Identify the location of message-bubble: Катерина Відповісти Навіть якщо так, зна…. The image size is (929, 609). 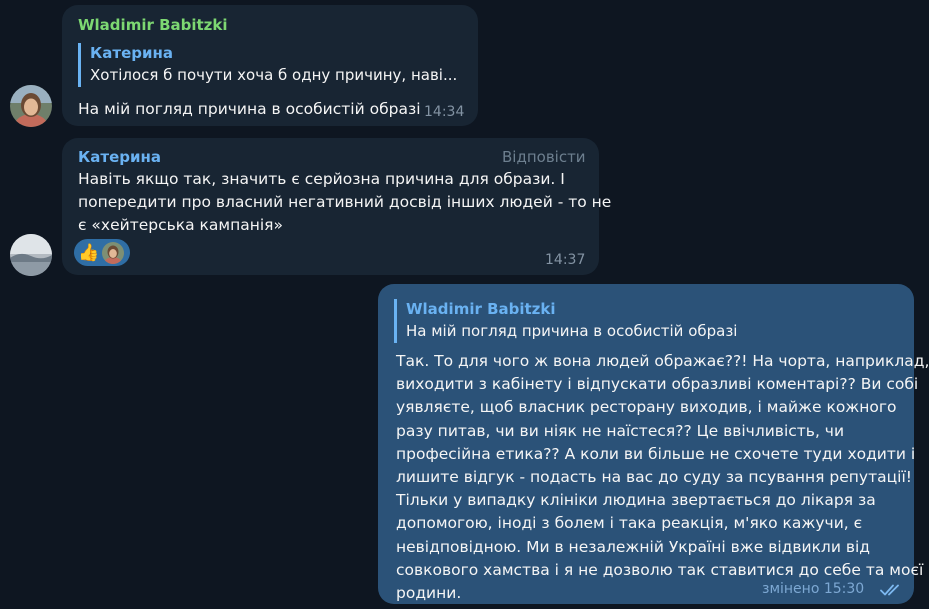
(337, 206).